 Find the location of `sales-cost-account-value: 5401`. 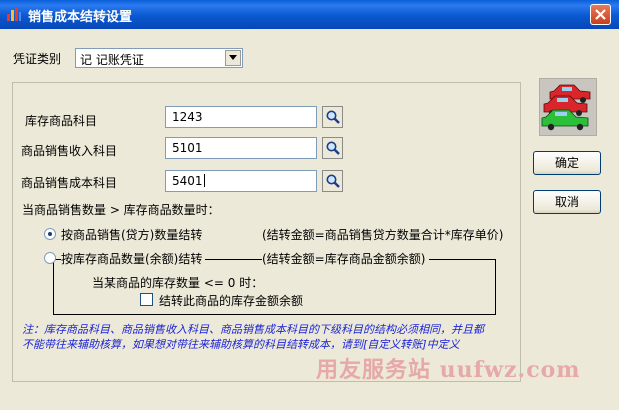

sales-cost-account-value: 5401 is located at coordinates (188, 181).